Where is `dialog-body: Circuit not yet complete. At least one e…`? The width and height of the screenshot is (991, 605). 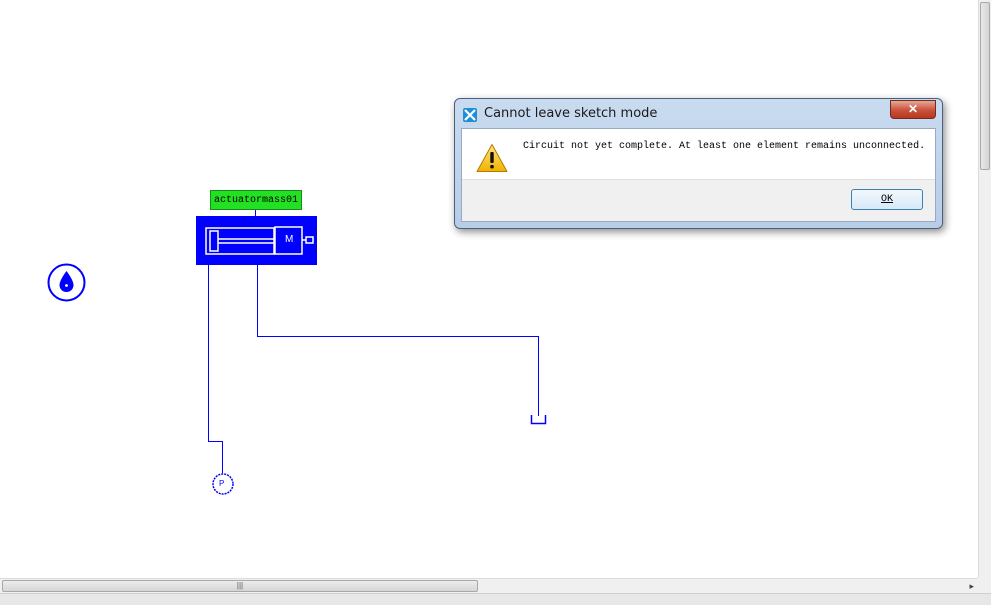 dialog-body: Circuit not yet complete. At least one e… is located at coordinates (698, 175).